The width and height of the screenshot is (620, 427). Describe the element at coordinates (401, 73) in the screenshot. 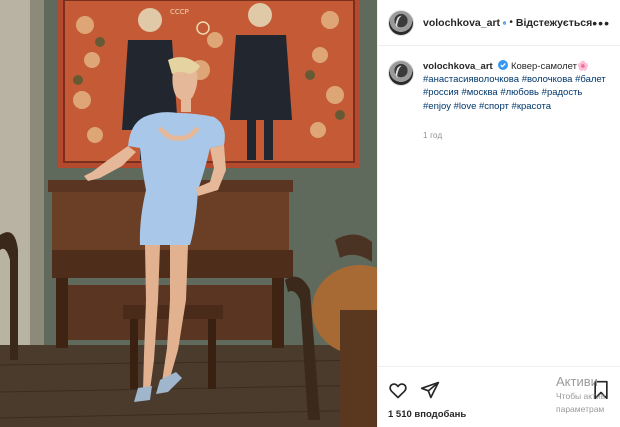

I see `caption-avatar` at that location.